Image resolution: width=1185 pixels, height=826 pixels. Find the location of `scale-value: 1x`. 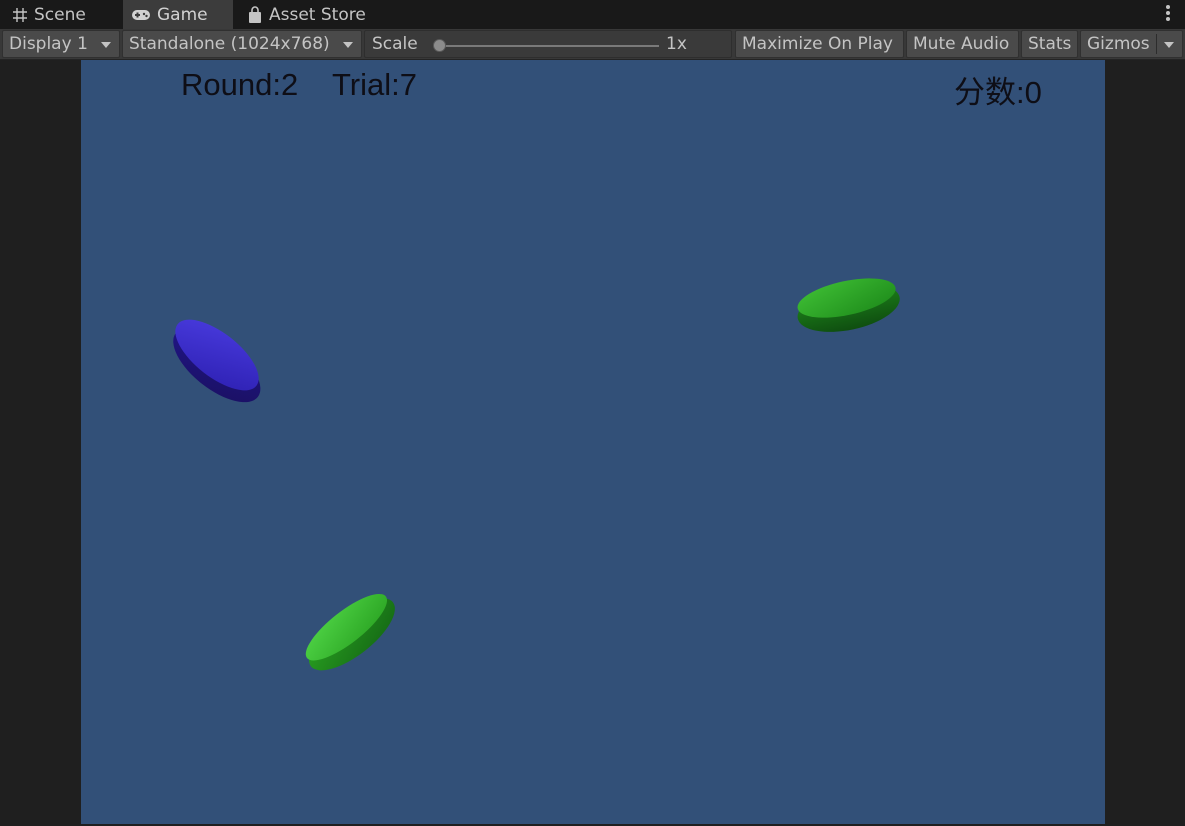

scale-value: 1x is located at coordinates (676, 44).